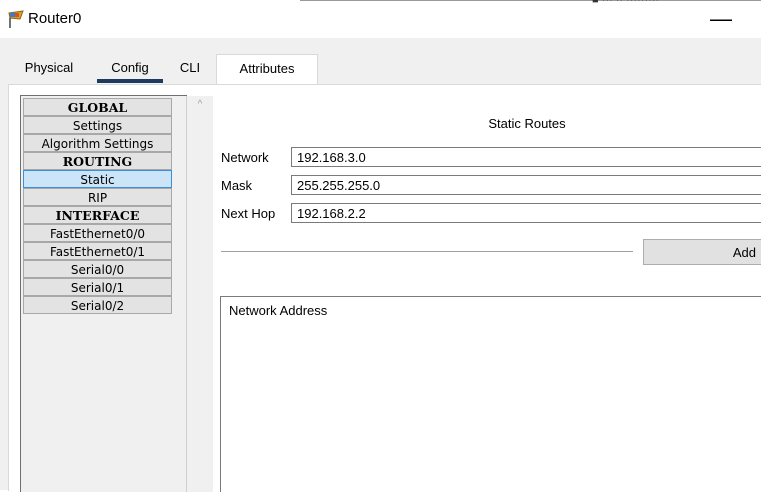 This screenshot has height=492, width=761. What do you see at coordinates (237, 185) in the screenshot?
I see `mask-label: Mask` at bounding box center [237, 185].